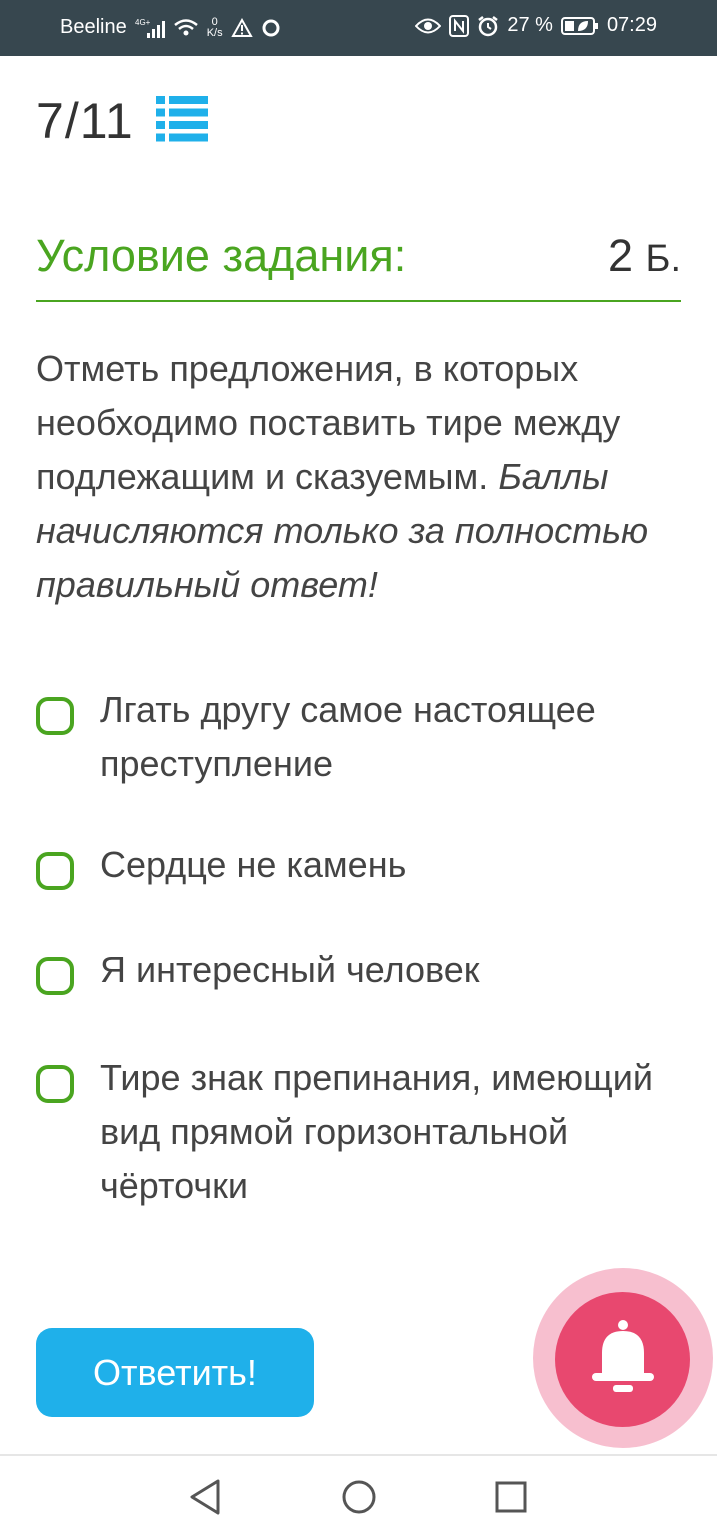 The width and height of the screenshot is (717, 1538). Describe the element at coordinates (579, 26) in the screenshot. I see `battery-icon` at that location.